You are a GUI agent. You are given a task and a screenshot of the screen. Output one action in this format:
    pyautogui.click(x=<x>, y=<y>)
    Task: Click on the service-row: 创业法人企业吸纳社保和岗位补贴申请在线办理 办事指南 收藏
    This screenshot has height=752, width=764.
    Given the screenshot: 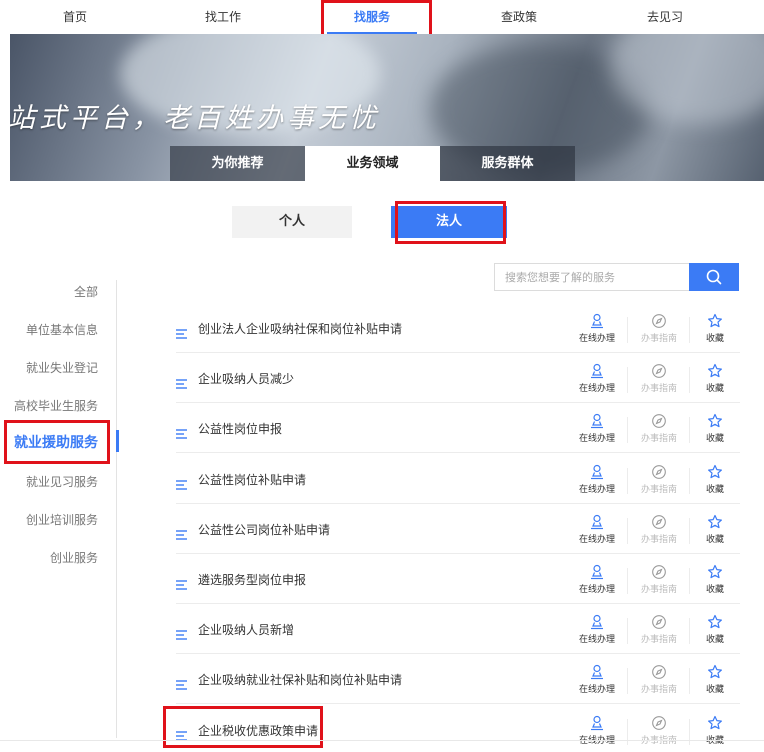 What is the action you would take?
    pyautogui.click(x=458, y=328)
    